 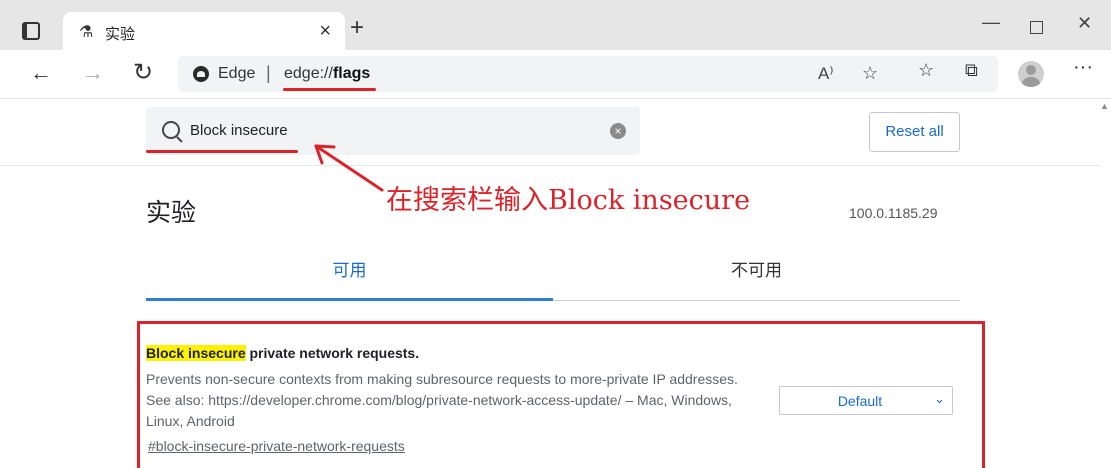 I want to click on search-annotation-underline, so click(x=222, y=151).